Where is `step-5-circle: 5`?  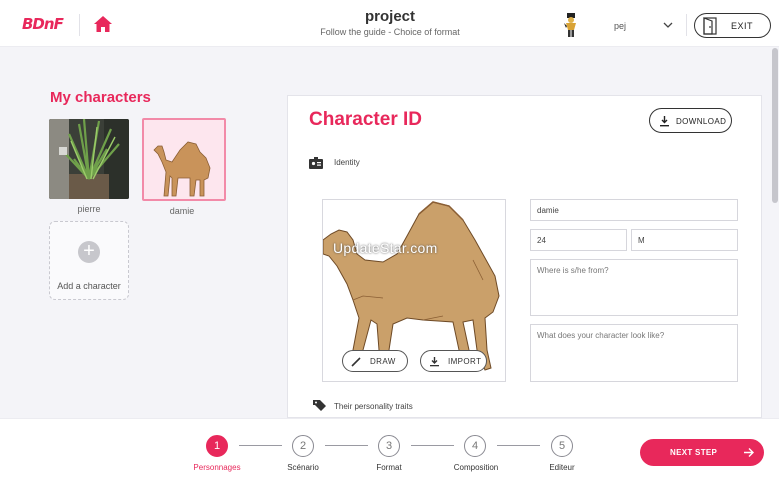 step-5-circle: 5 is located at coordinates (562, 446).